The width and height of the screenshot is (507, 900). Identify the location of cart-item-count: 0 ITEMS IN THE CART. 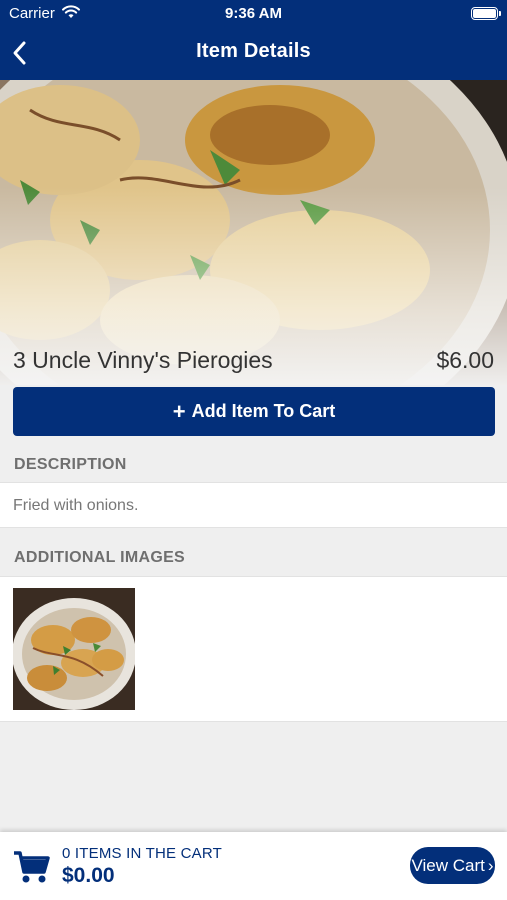
(142, 853).